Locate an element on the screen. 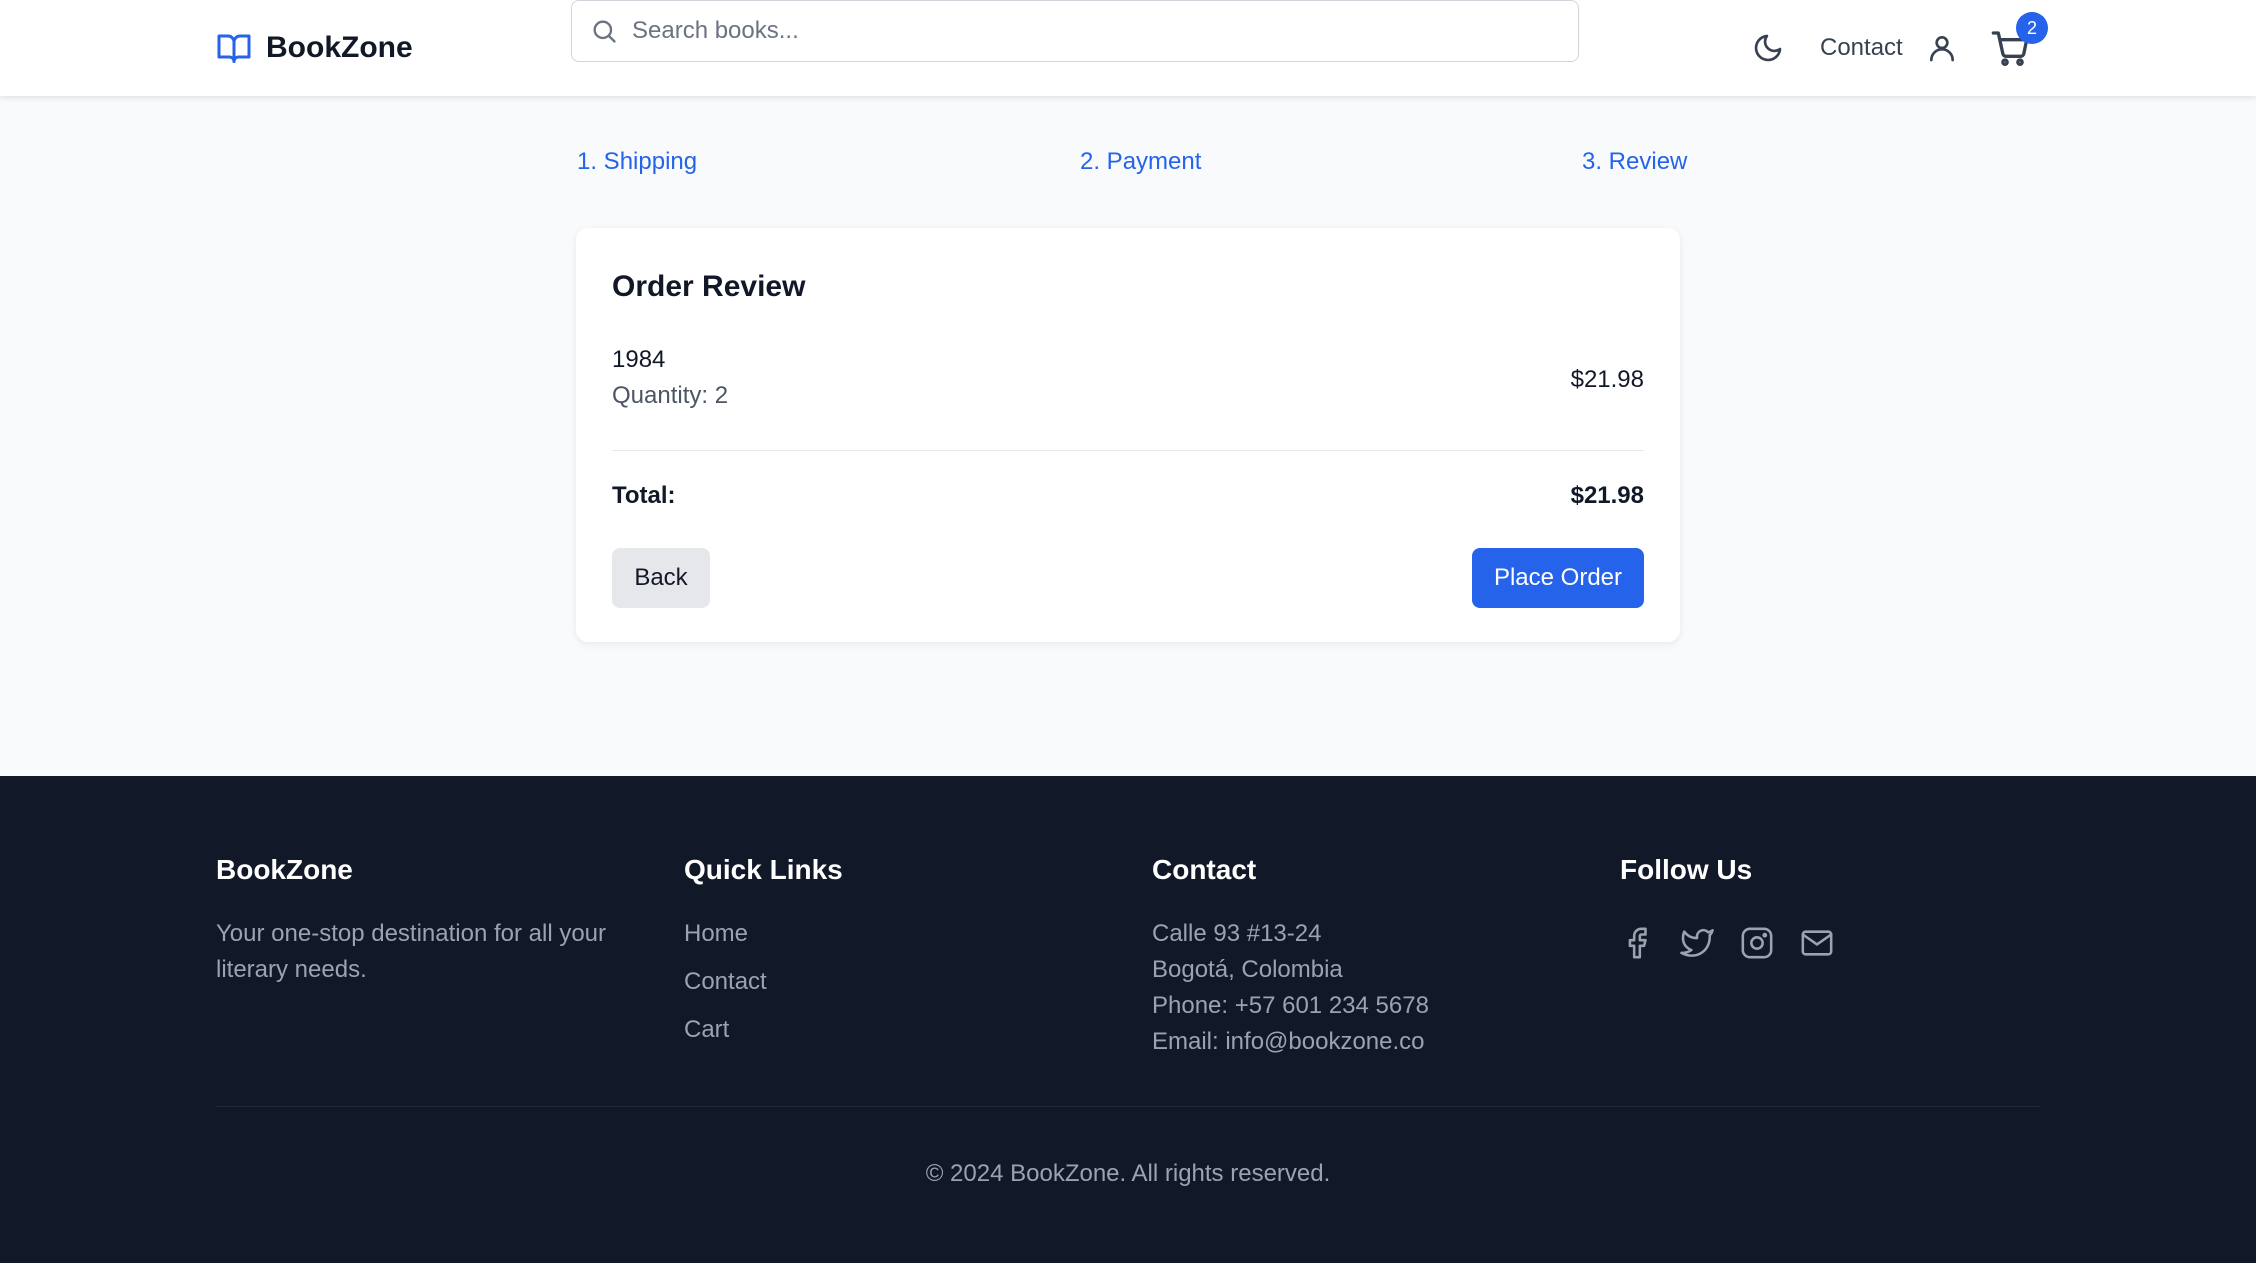 The image size is (2256, 1263). twitter-icon is located at coordinates (1697, 943).